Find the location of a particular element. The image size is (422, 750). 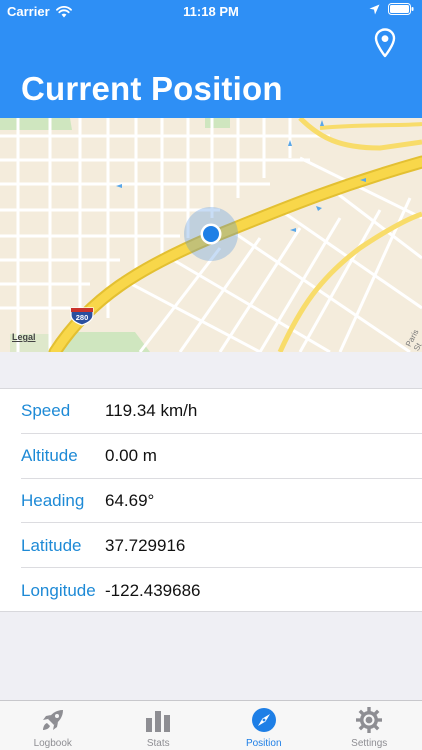

tab-label: Settings is located at coordinates (369, 743).